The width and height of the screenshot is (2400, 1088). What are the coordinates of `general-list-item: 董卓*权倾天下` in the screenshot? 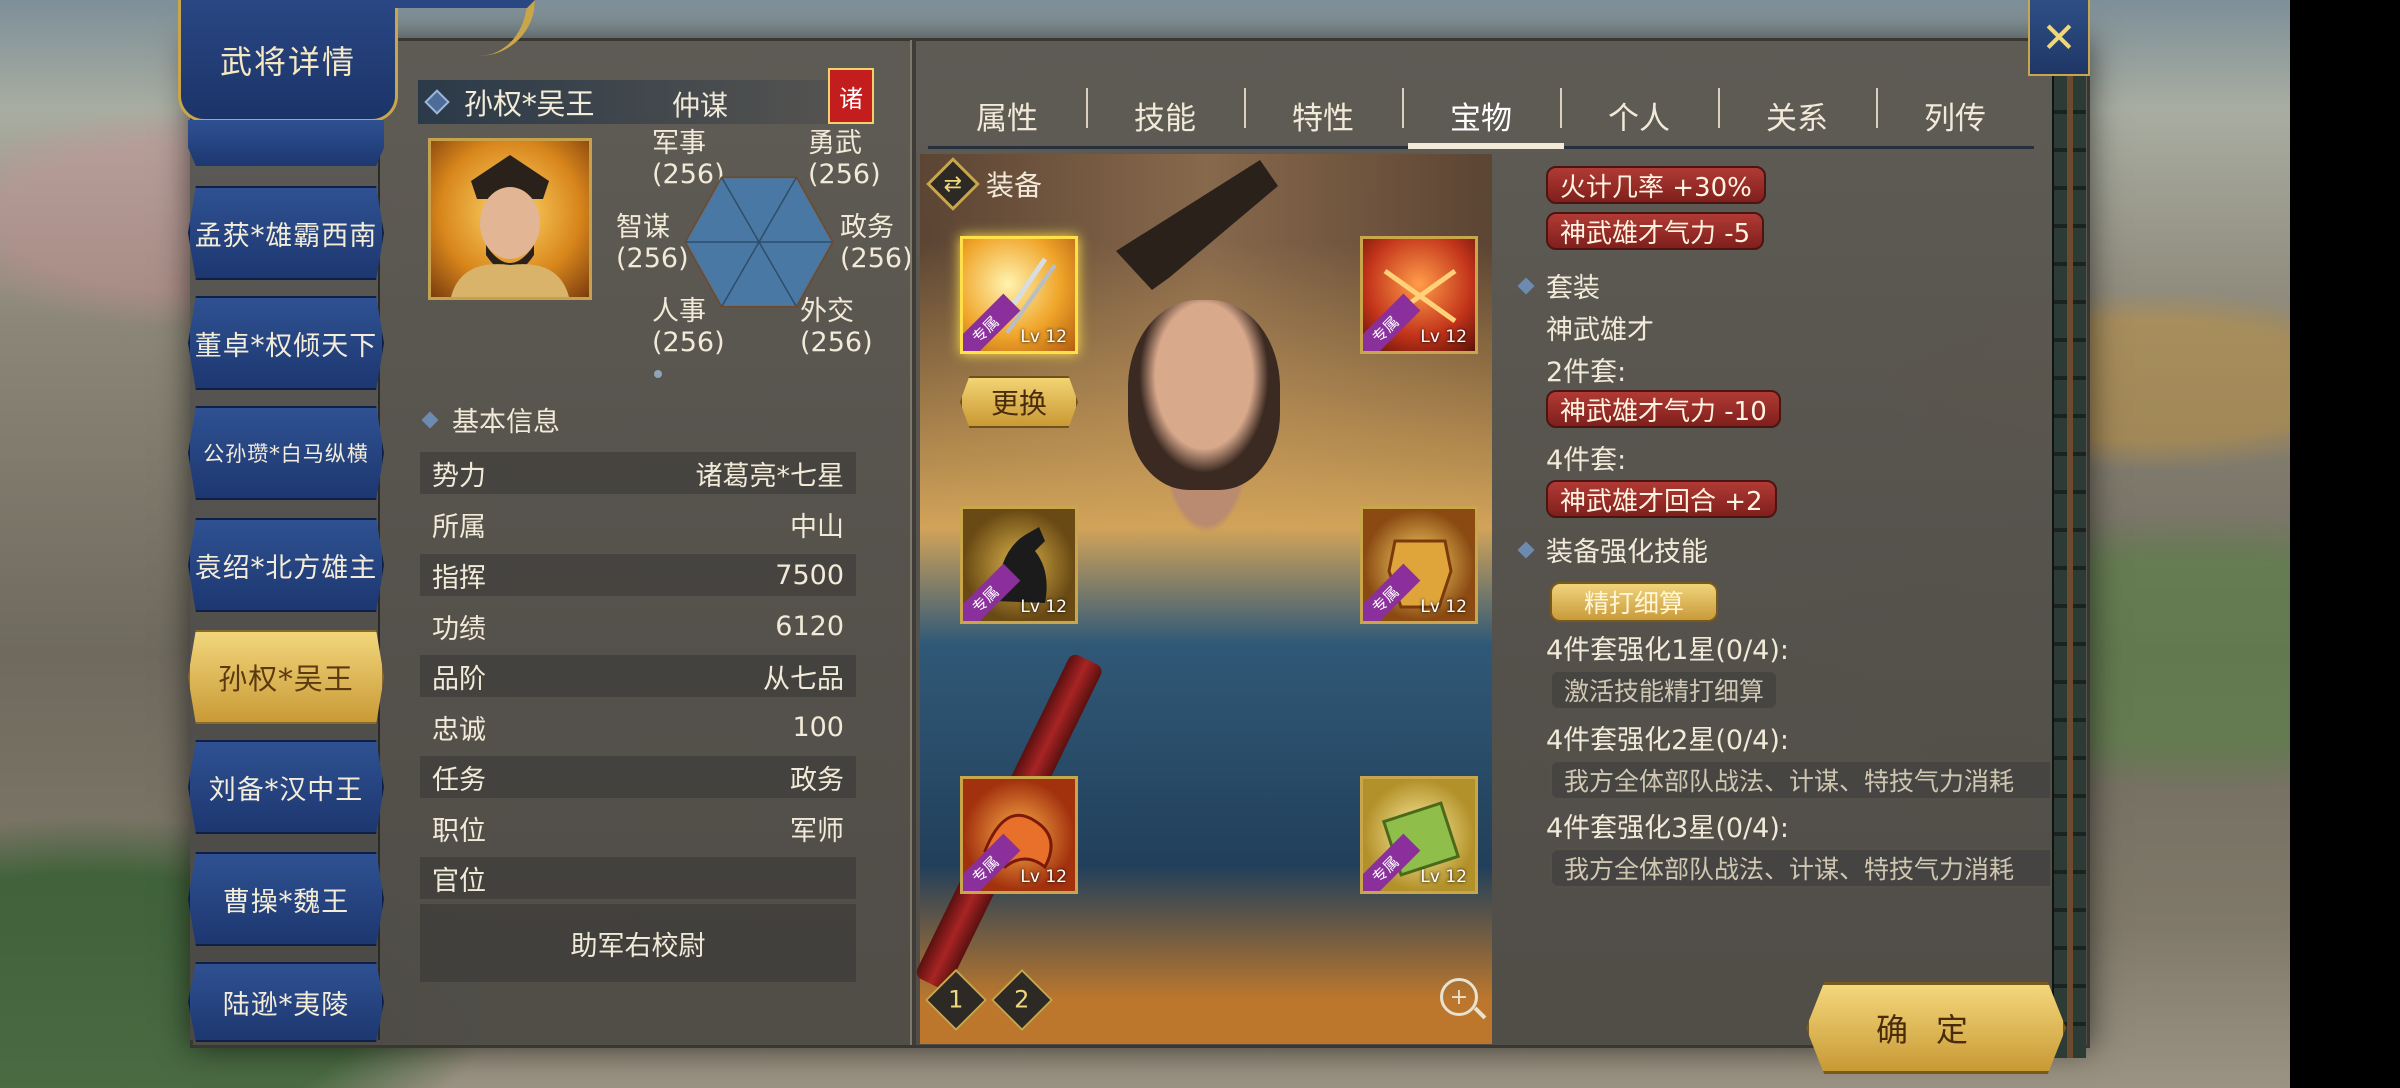 It's located at (286, 343).